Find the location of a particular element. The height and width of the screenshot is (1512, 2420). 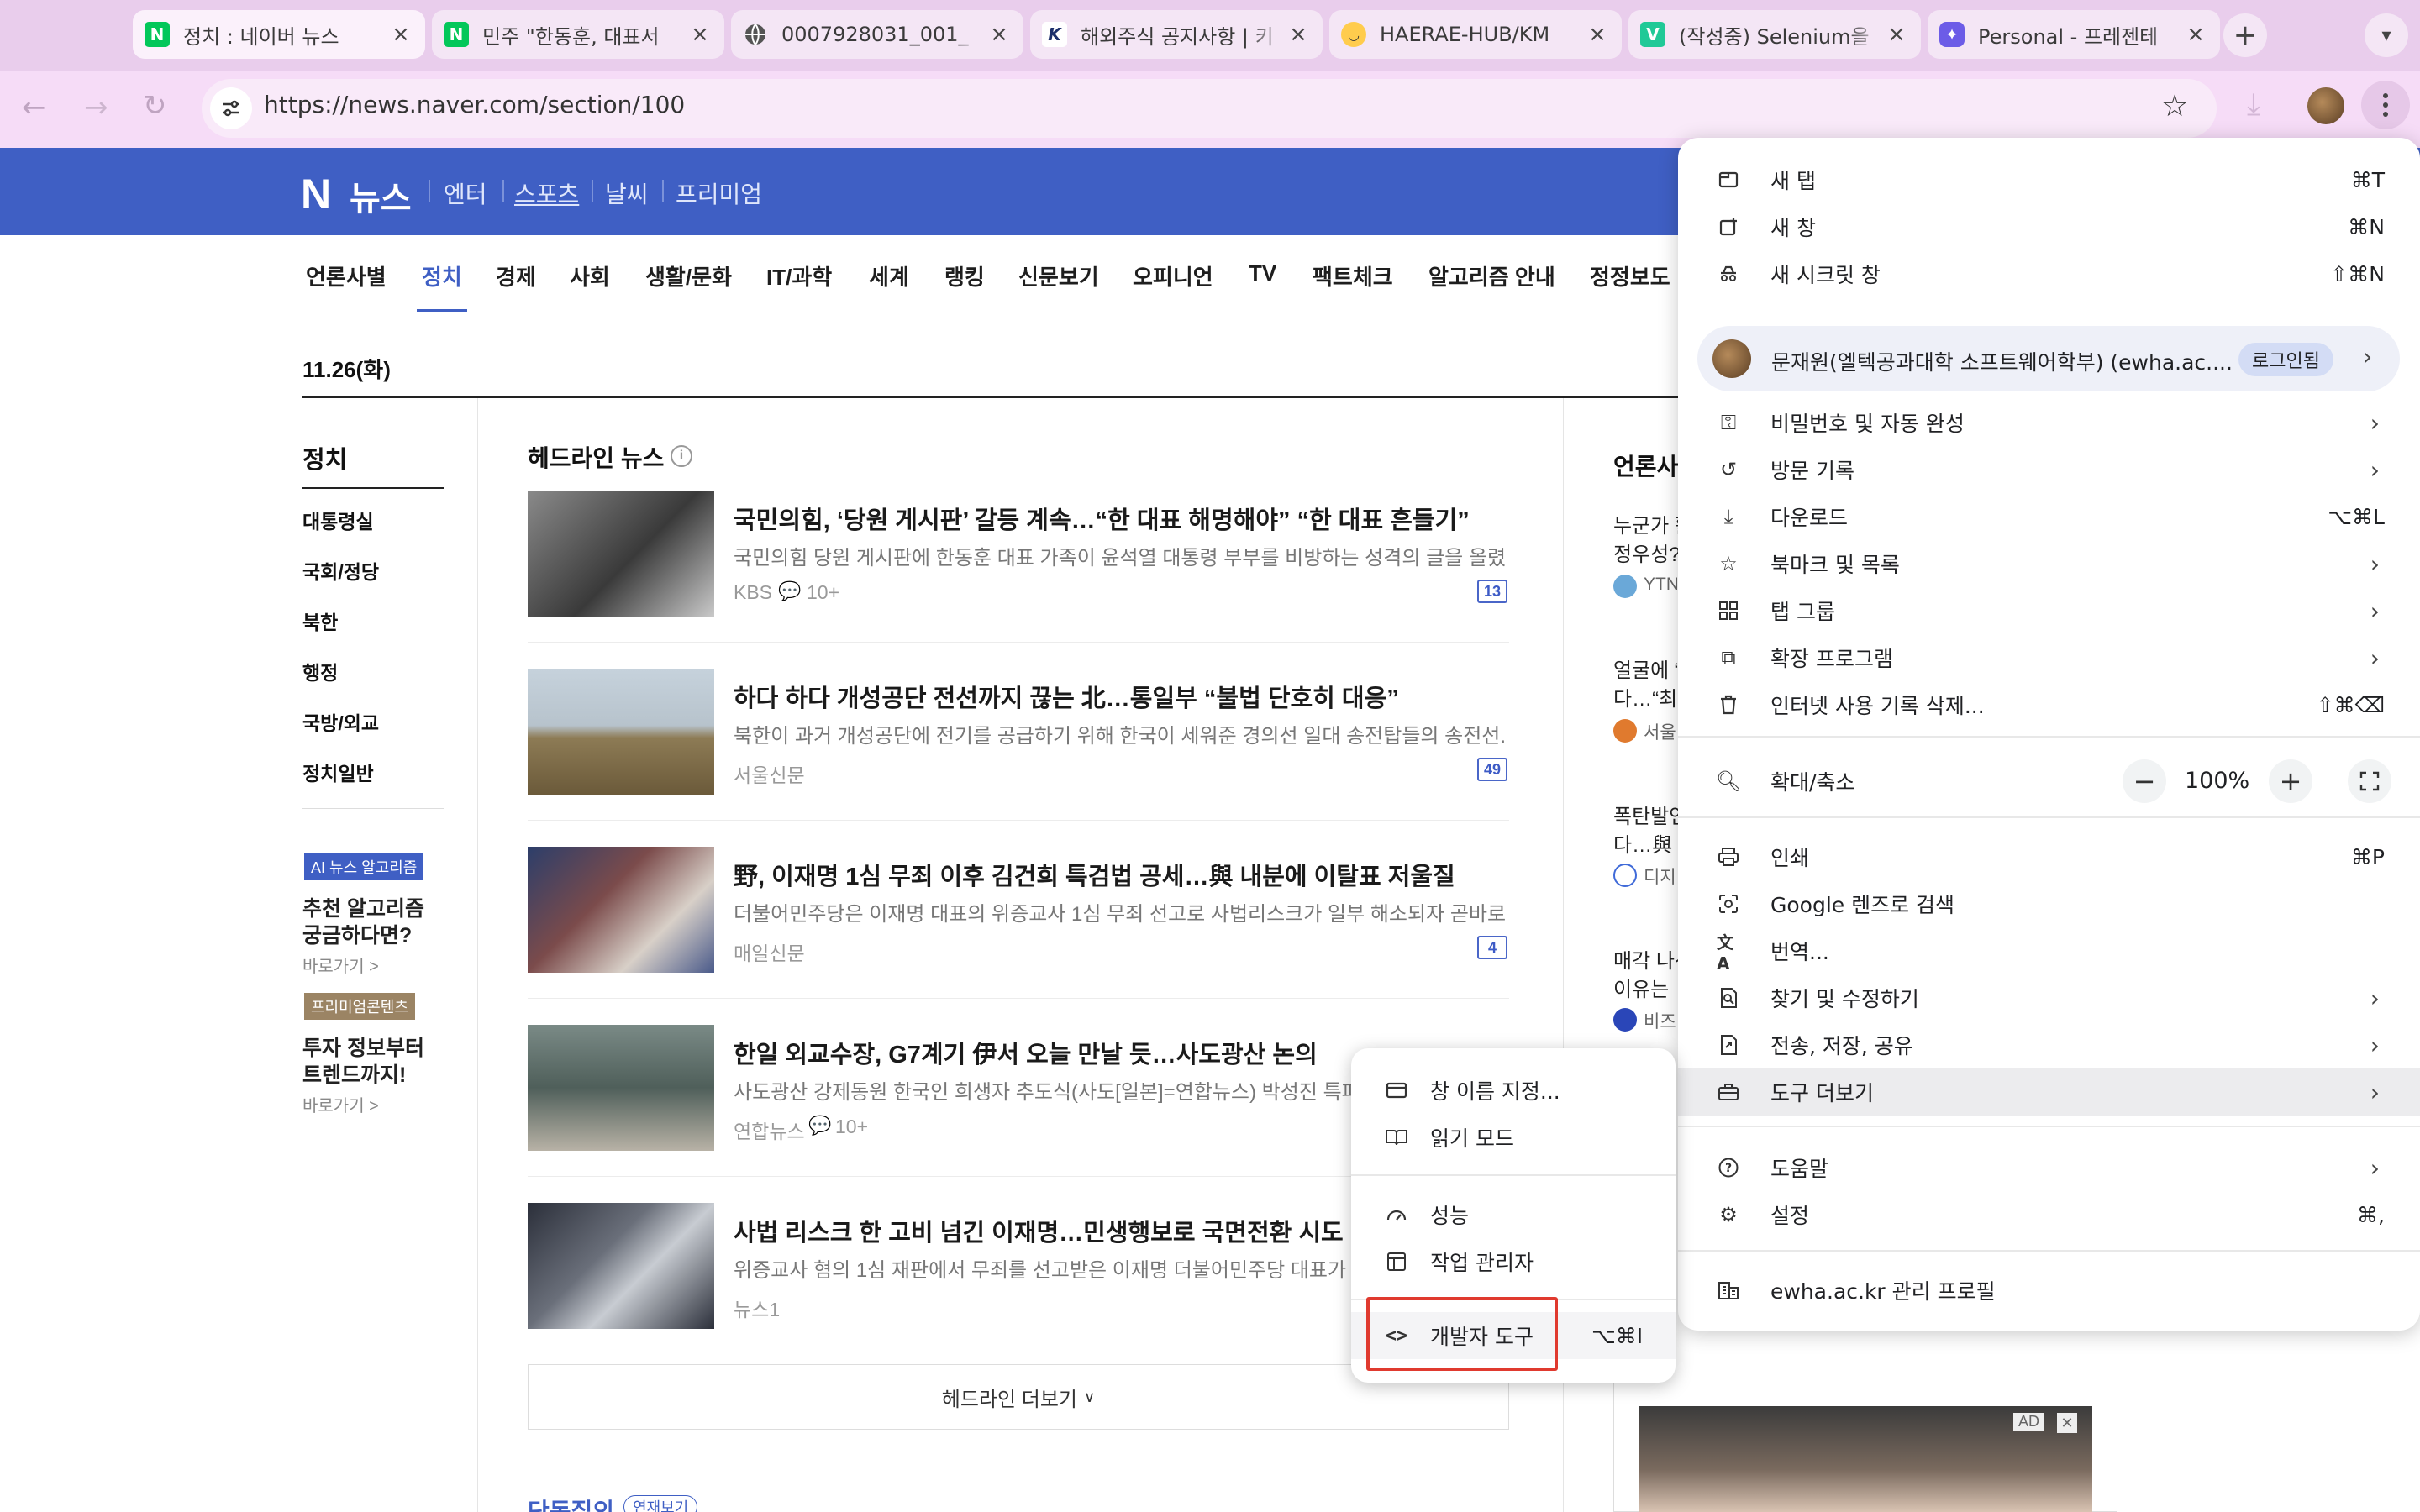

menu-find: 찾기 및 수정하기 › is located at coordinates (2049, 997).